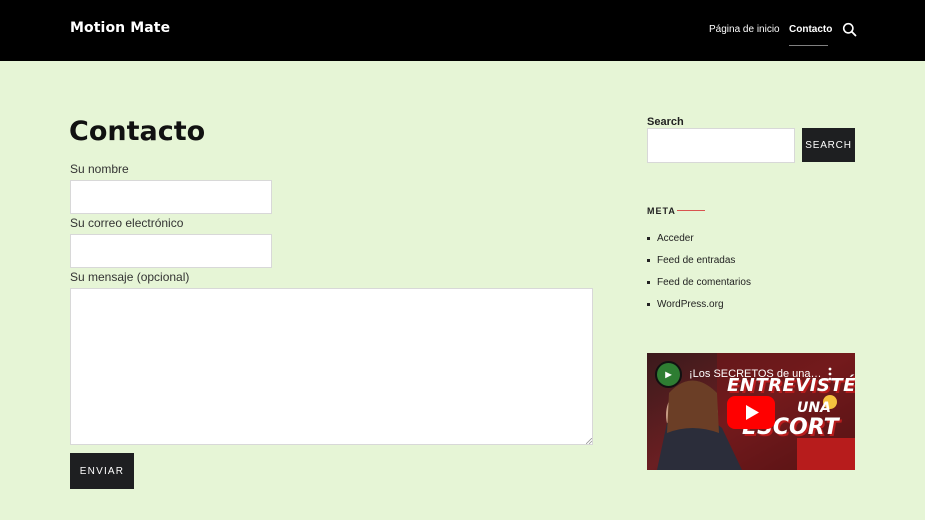 The height and width of the screenshot is (520, 925). What do you see at coordinates (661, 211) in the screenshot?
I see `meta-heading: META` at bounding box center [661, 211].